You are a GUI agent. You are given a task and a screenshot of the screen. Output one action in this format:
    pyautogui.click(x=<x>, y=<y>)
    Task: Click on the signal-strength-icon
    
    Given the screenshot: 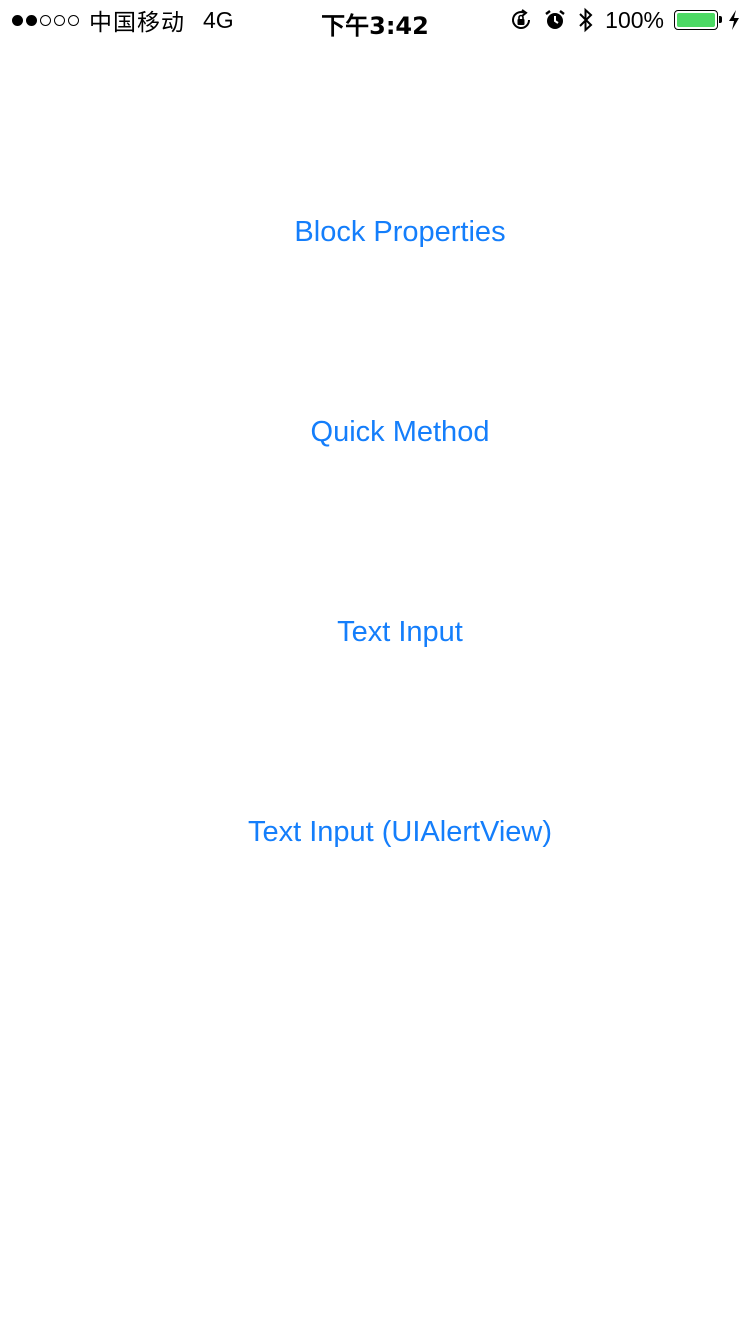 What is the action you would take?
    pyautogui.click(x=45, y=20)
    